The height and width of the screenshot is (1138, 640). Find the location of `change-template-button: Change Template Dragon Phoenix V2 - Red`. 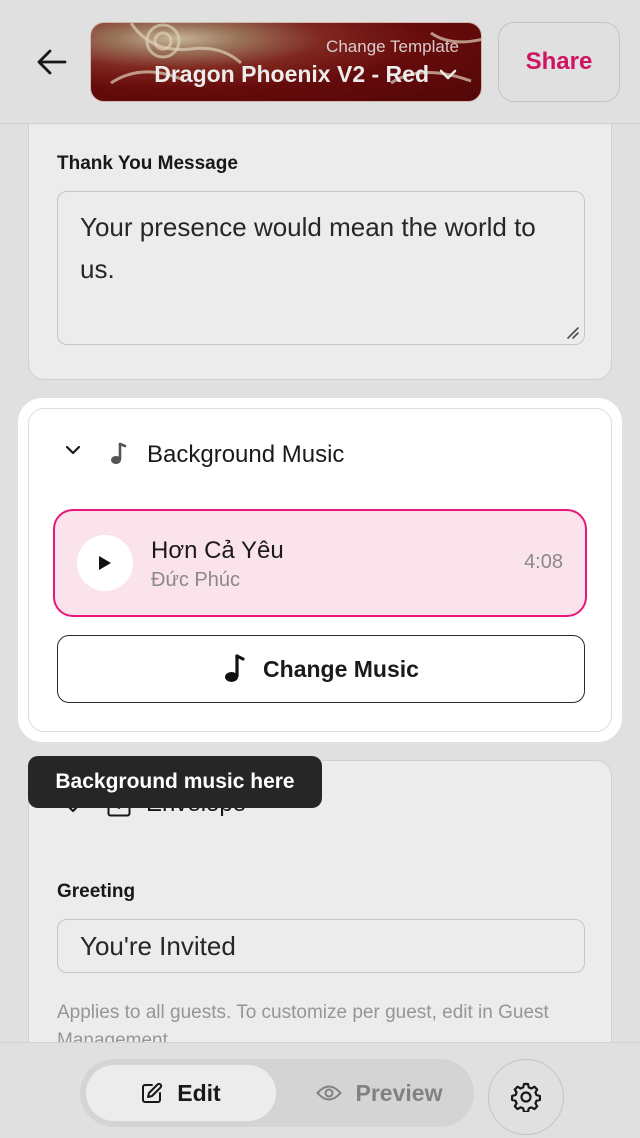

change-template-button: Change Template Dragon Phoenix V2 - Red is located at coordinates (286, 62).